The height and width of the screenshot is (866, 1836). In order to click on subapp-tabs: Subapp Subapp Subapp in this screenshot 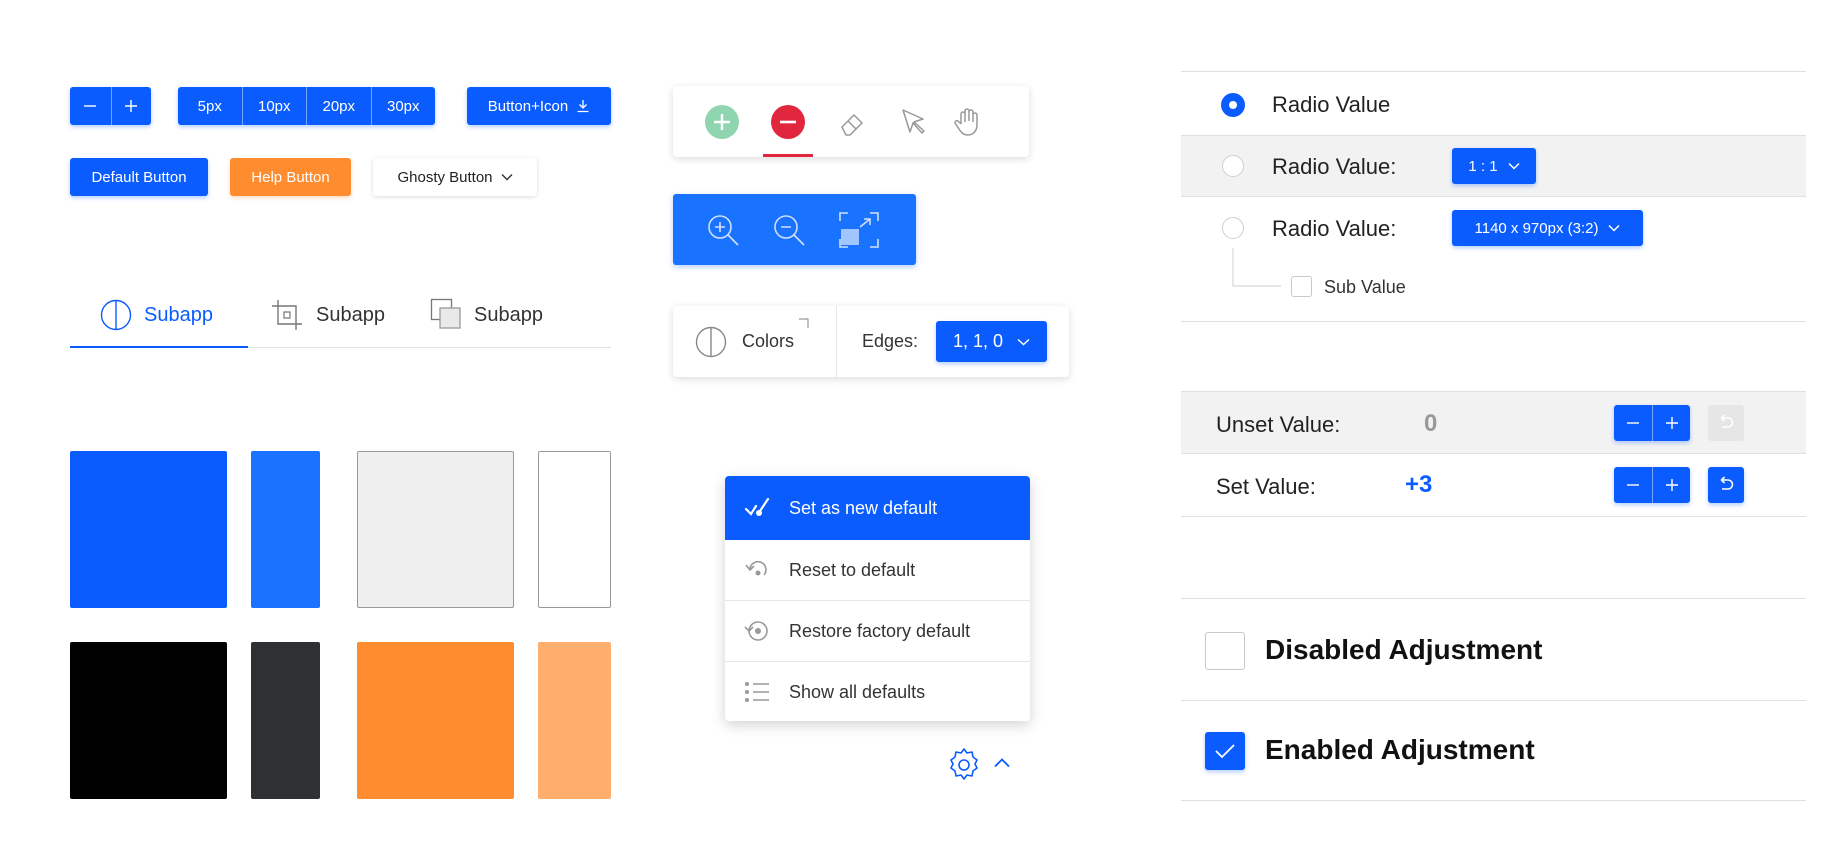, I will do `click(340, 315)`.